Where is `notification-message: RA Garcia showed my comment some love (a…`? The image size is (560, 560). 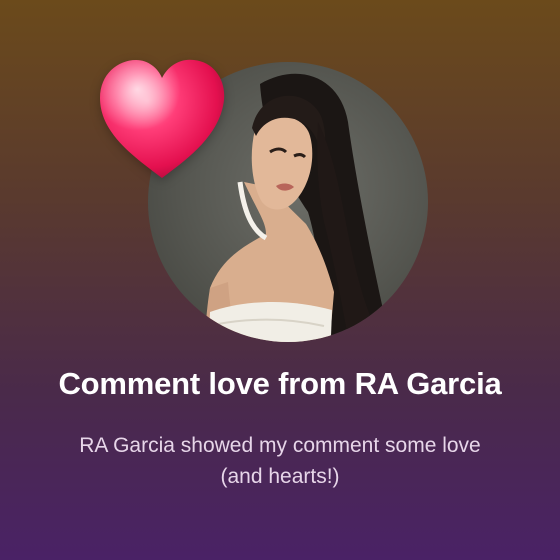 notification-message: RA Garcia showed my comment some love (a… is located at coordinates (280, 461).